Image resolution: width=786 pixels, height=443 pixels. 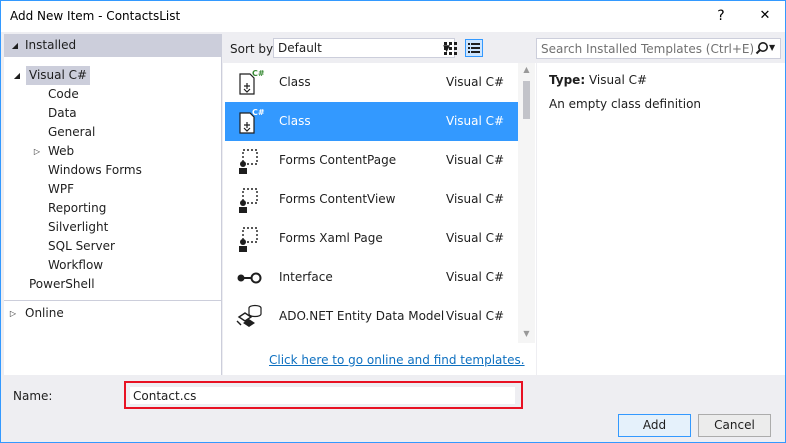 I want to click on search-box: ▼, so click(x=658, y=48).